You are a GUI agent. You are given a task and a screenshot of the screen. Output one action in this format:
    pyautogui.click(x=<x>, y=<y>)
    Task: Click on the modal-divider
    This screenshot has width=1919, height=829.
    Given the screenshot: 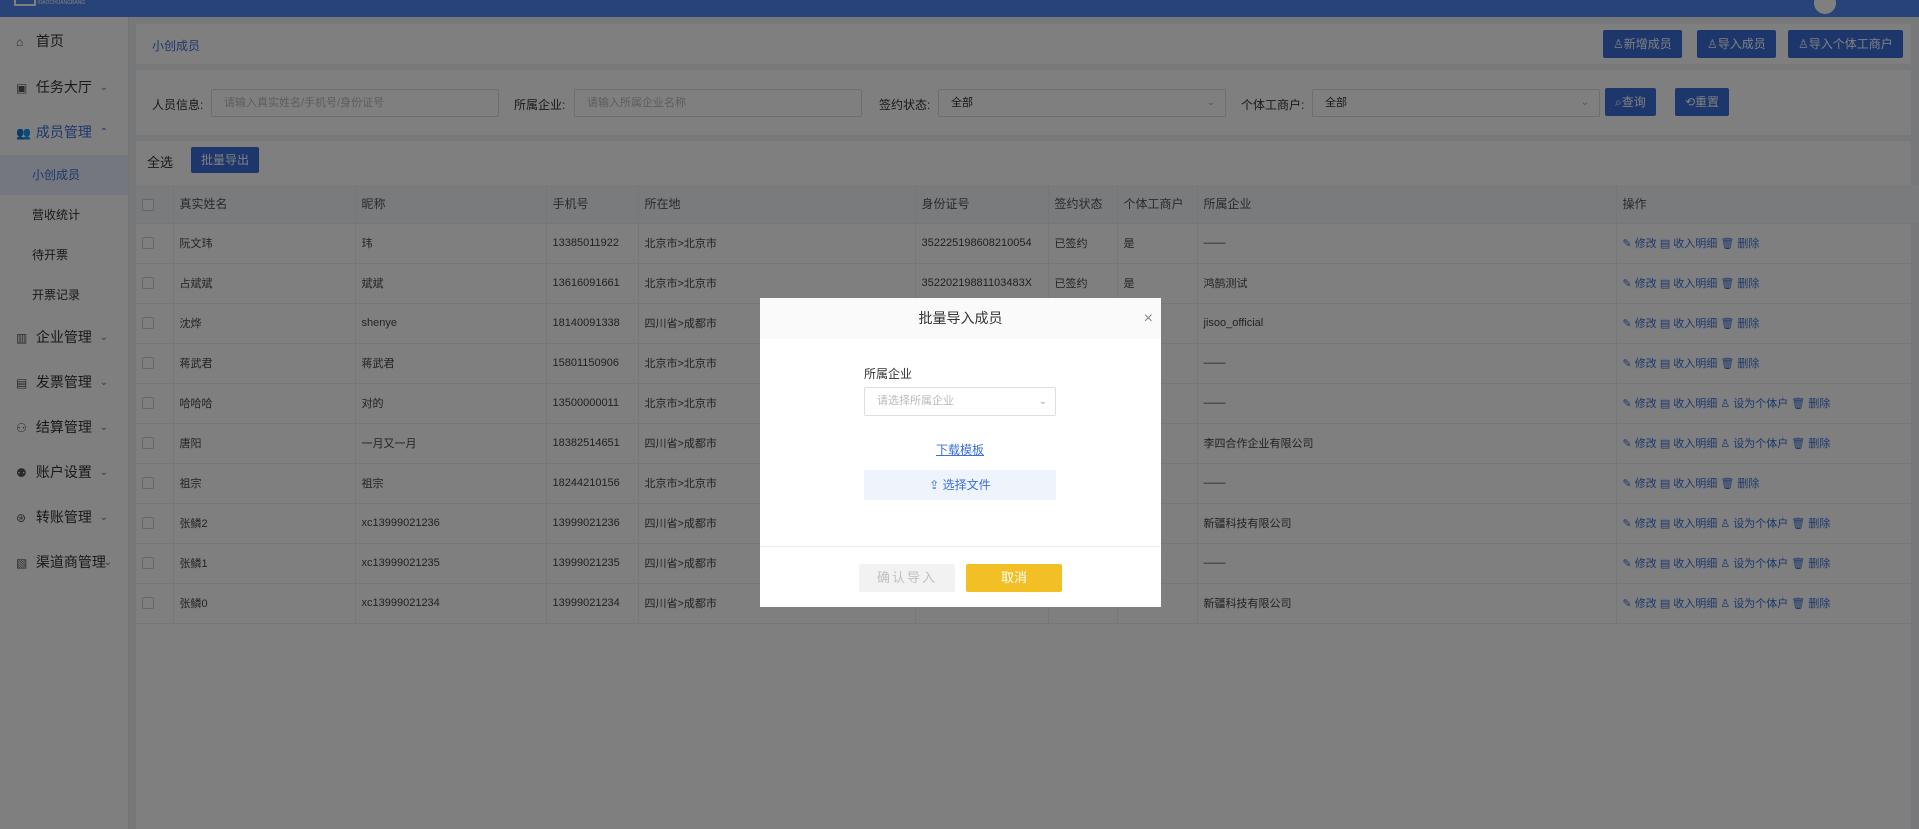 What is the action you would take?
    pyautogui.click(x=960, y=546)
    